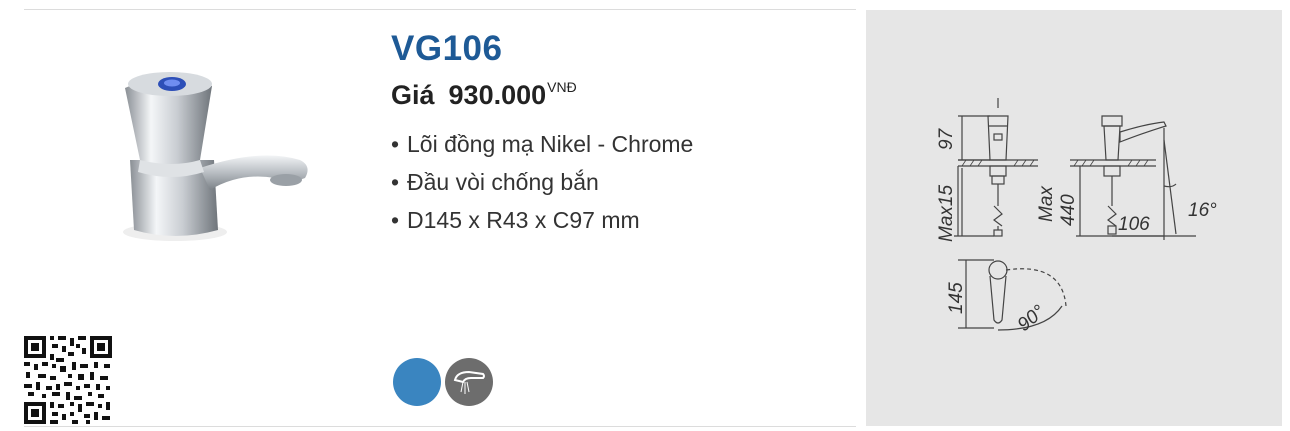  I want to click on color-swatch-blue, so click(417, 382).